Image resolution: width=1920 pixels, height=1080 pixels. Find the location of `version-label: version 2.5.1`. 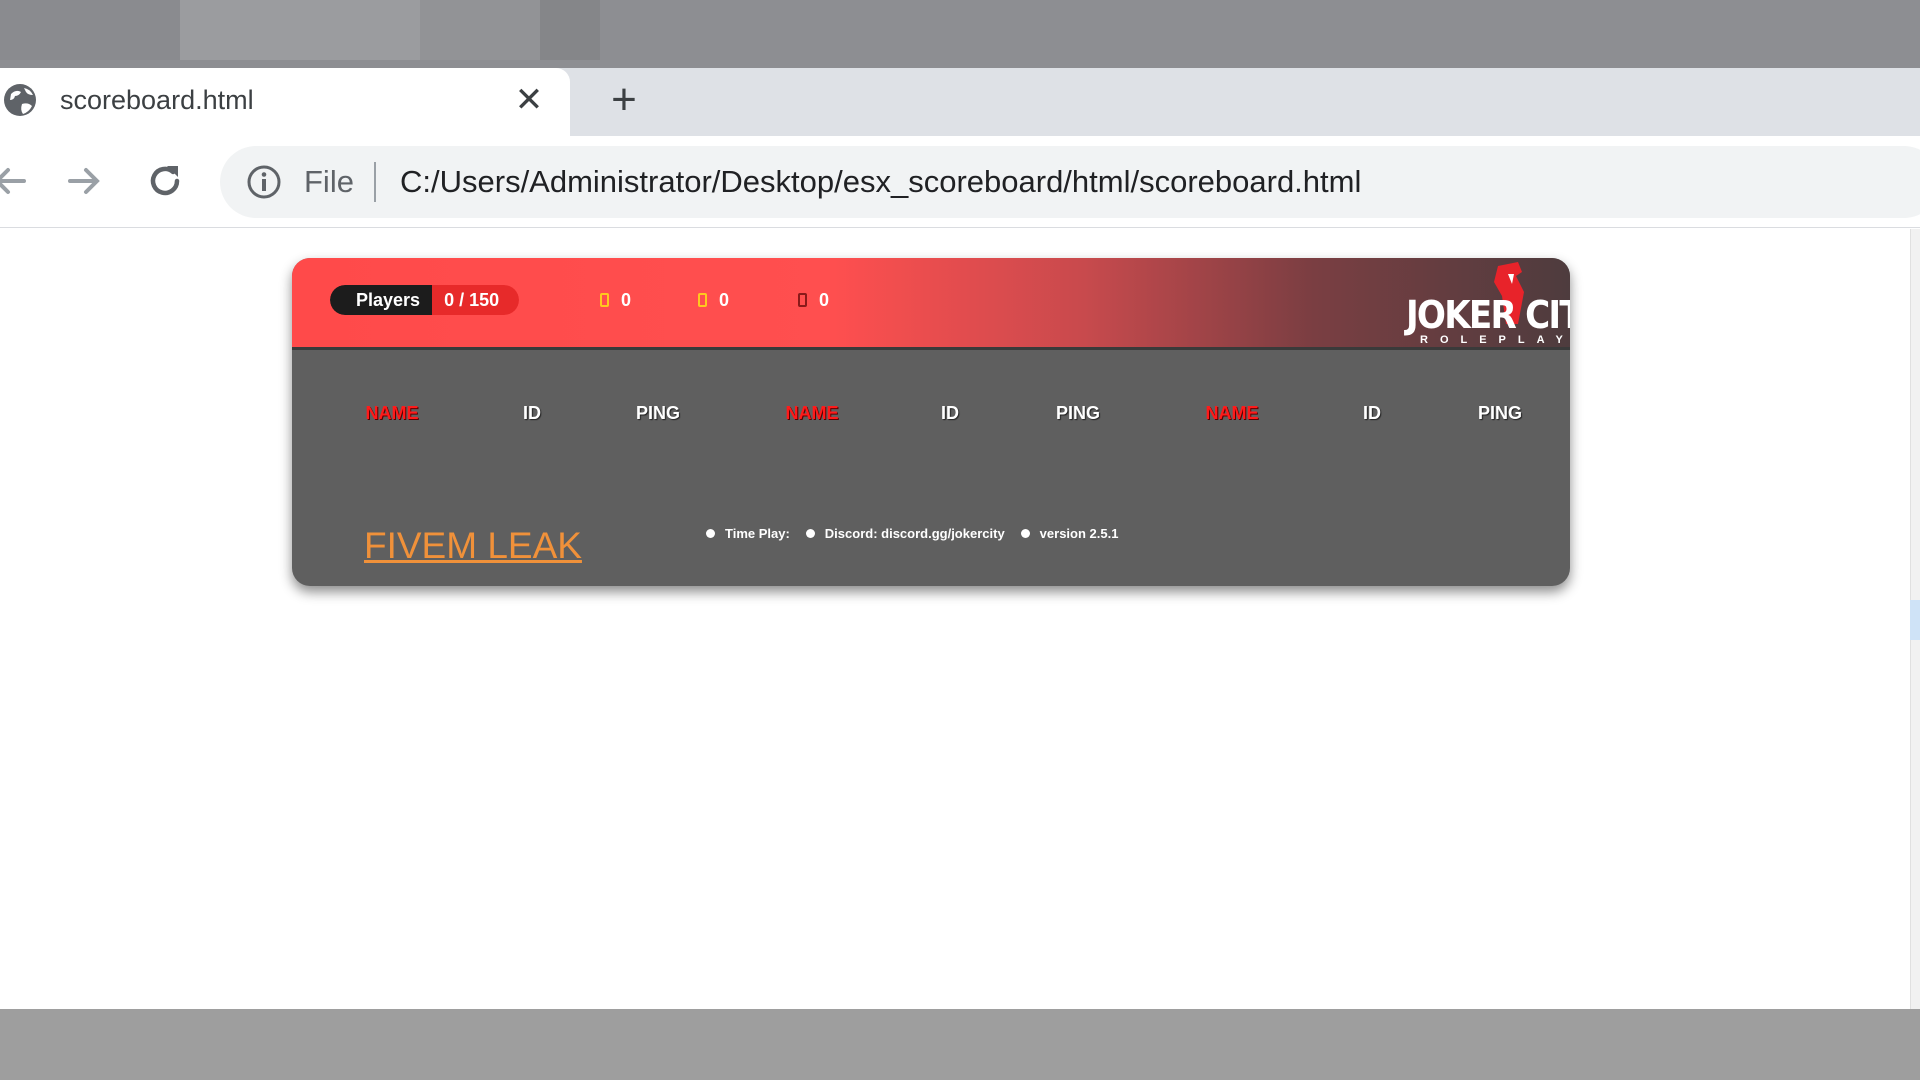

version-label: version 2.5.1 is located at coordinates (1079, 533).